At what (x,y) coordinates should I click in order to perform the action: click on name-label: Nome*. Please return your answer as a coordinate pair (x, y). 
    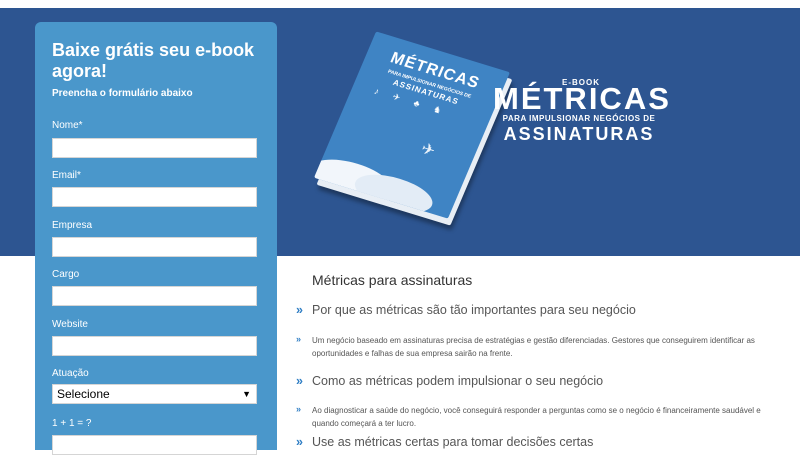
    Looking at the image, I should click on (67, 125).